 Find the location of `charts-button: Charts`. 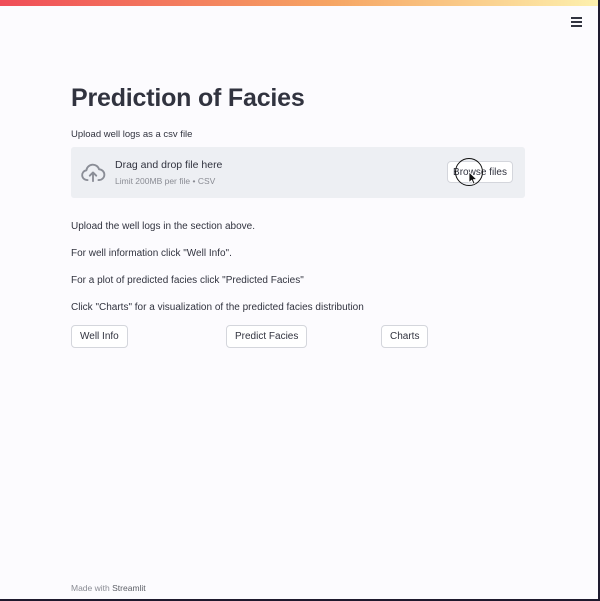

charts-button: Charts is located at coordinates (405, 336).